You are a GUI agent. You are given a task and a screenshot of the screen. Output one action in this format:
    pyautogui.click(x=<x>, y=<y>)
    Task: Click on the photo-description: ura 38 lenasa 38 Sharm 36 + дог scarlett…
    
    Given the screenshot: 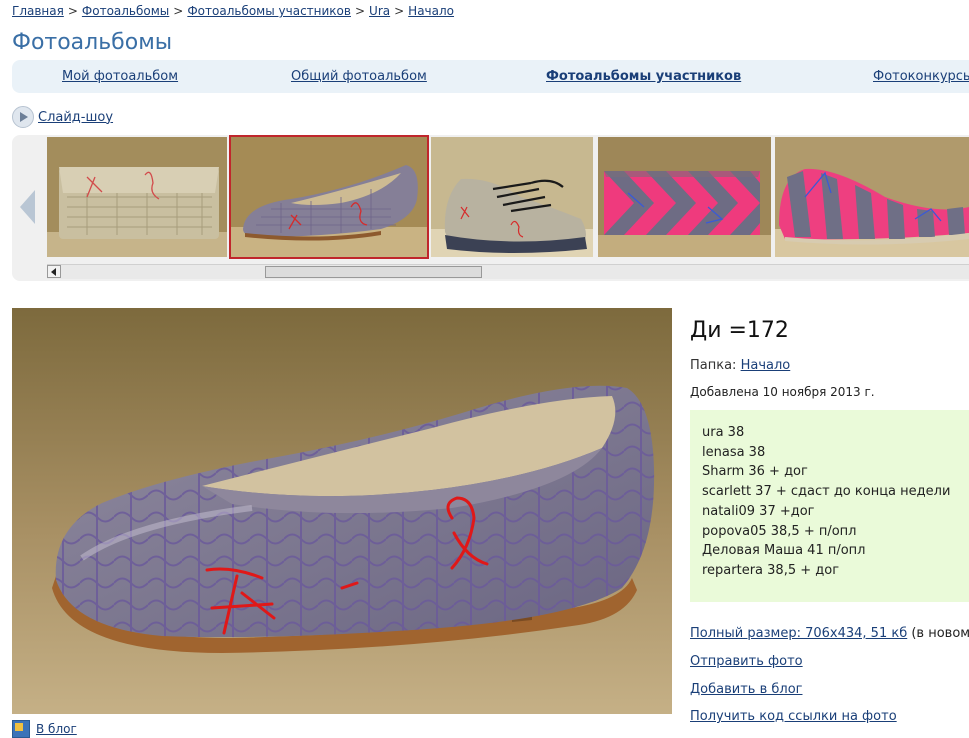 What is the action you would take?
    pyautogui.click(x=829, y=506)
    